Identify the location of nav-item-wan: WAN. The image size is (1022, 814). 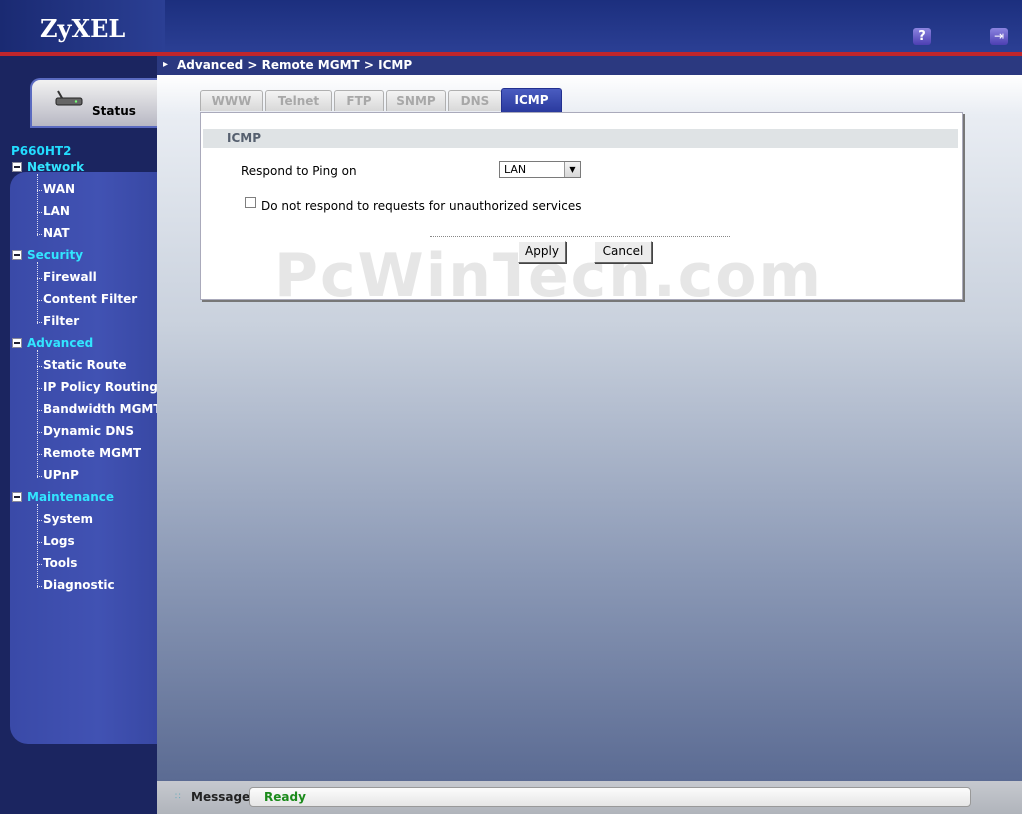
(59, 189).